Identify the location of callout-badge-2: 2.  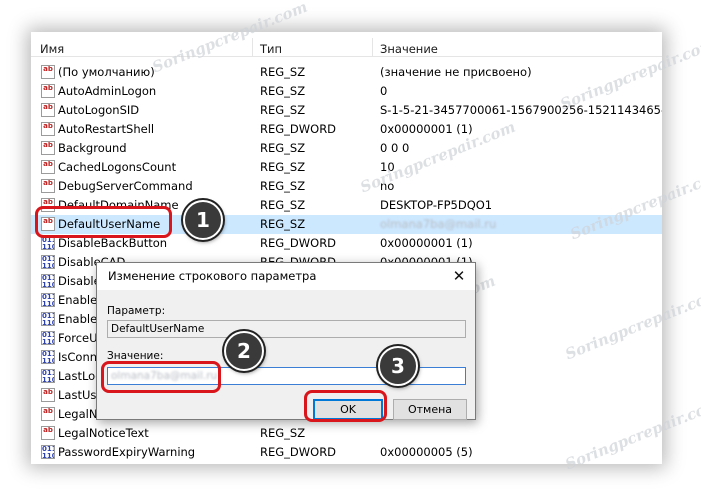
(244, 351).